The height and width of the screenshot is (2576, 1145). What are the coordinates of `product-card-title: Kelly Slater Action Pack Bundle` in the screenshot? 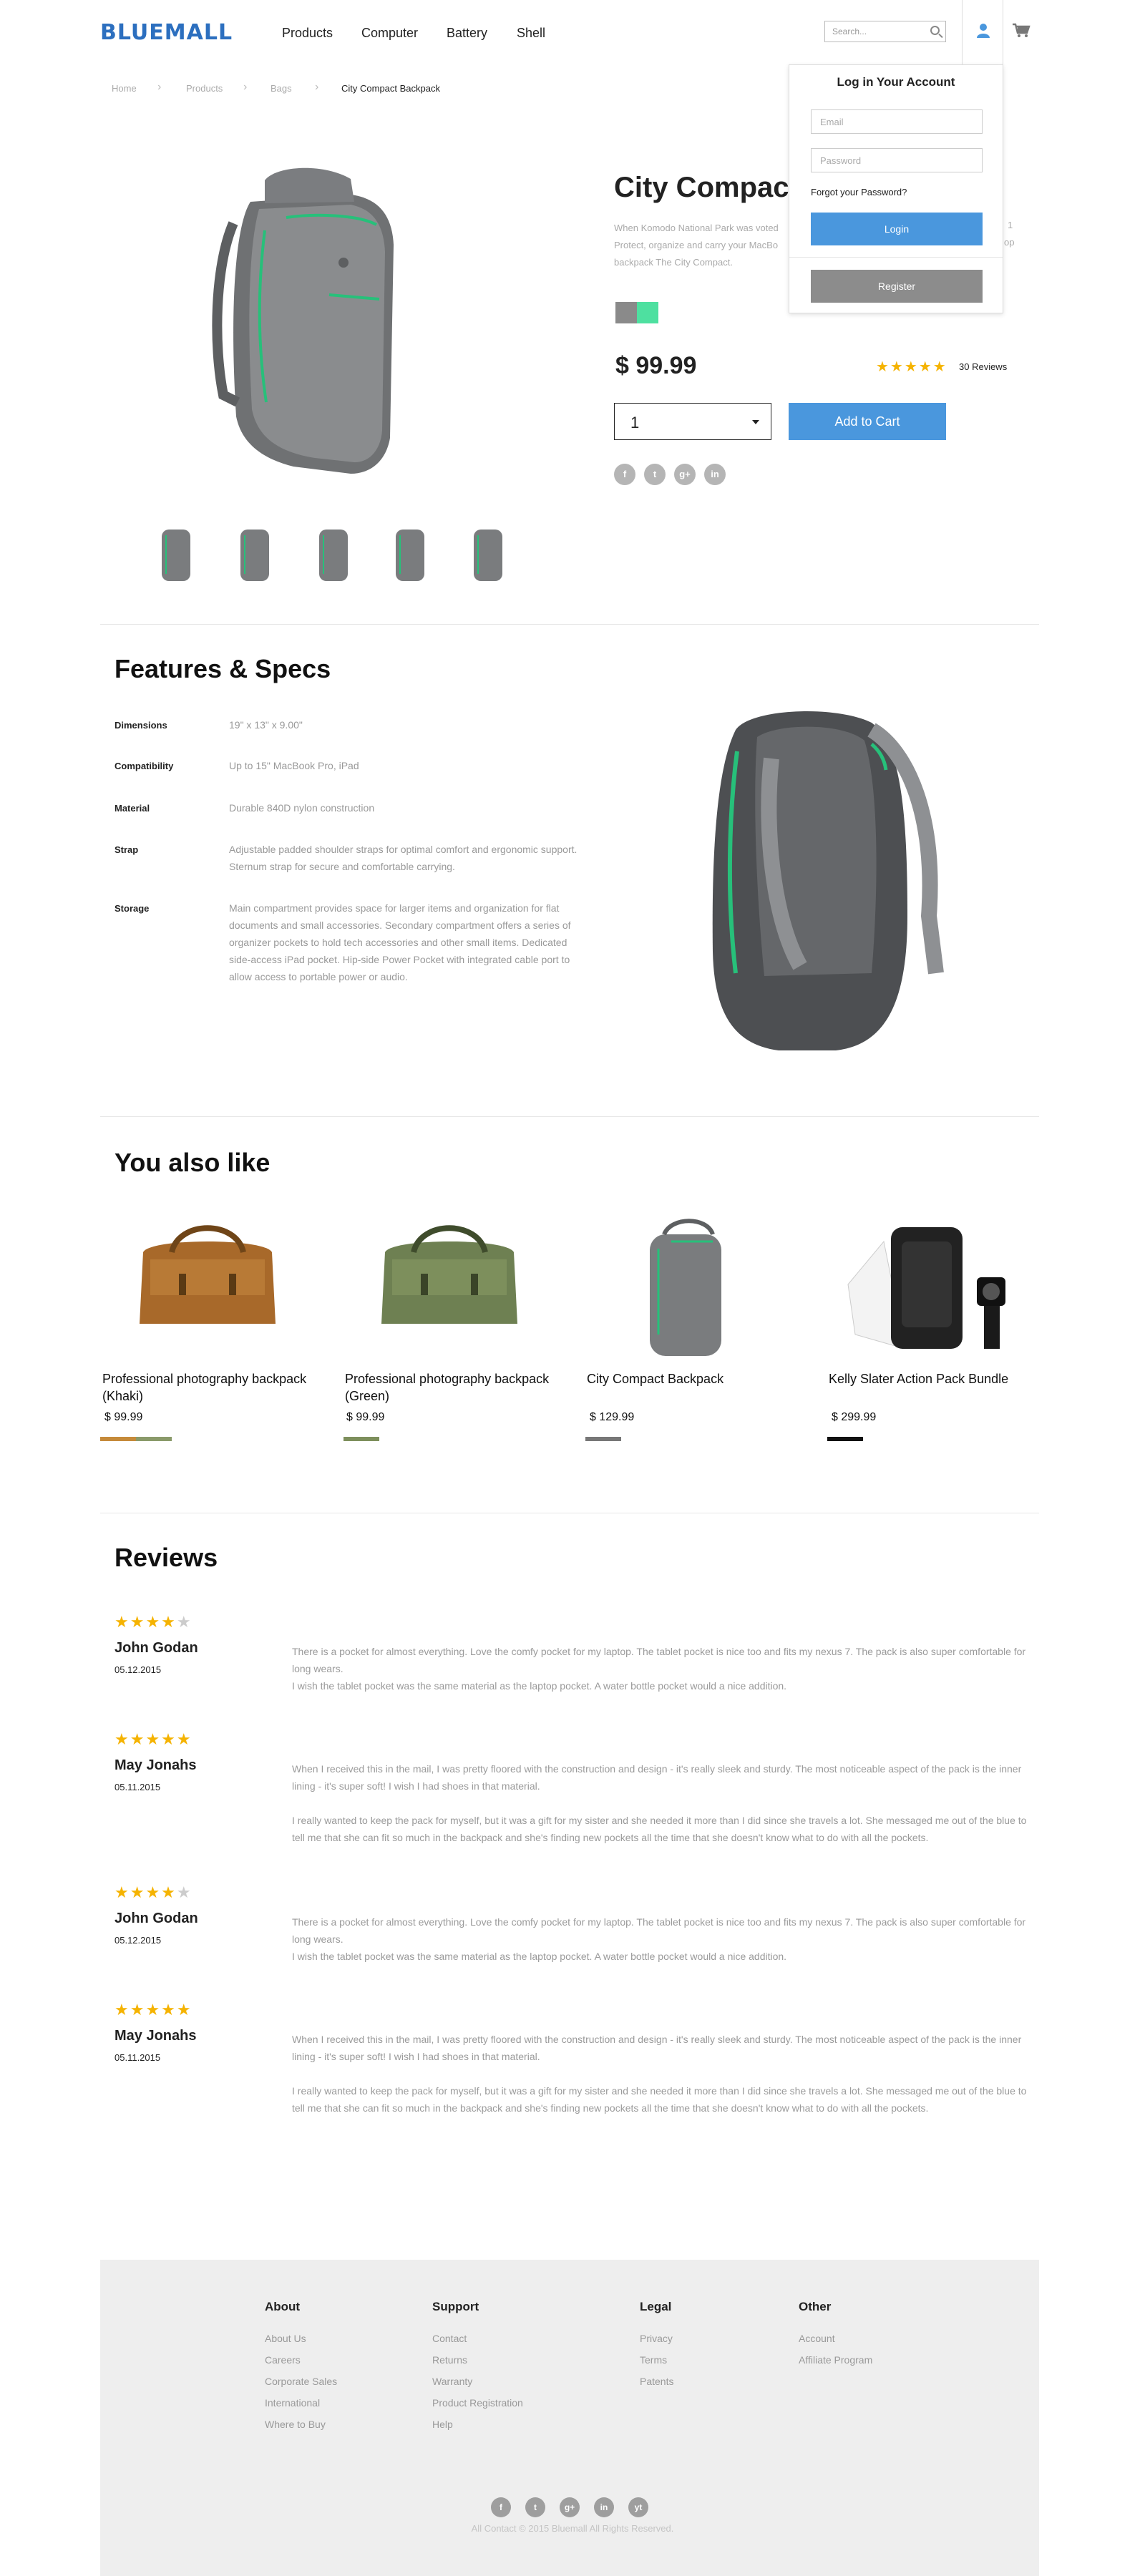 It's located at (943, 1378).